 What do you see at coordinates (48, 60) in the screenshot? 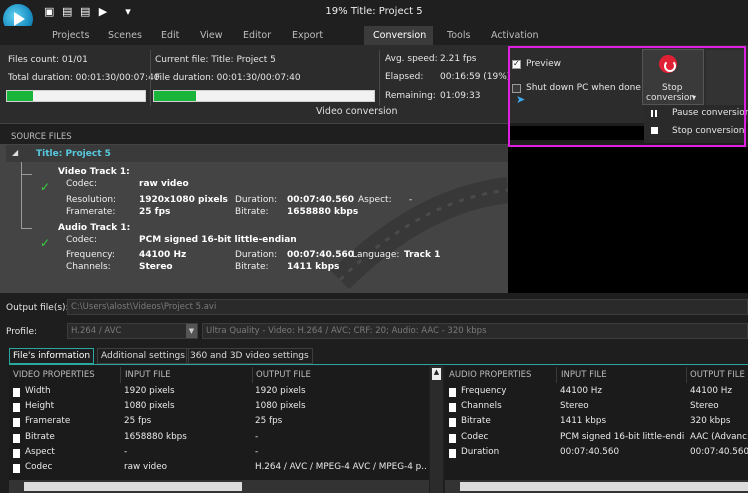
I see `files-count: Files count: 01/01` at bounding box center [48, 60].